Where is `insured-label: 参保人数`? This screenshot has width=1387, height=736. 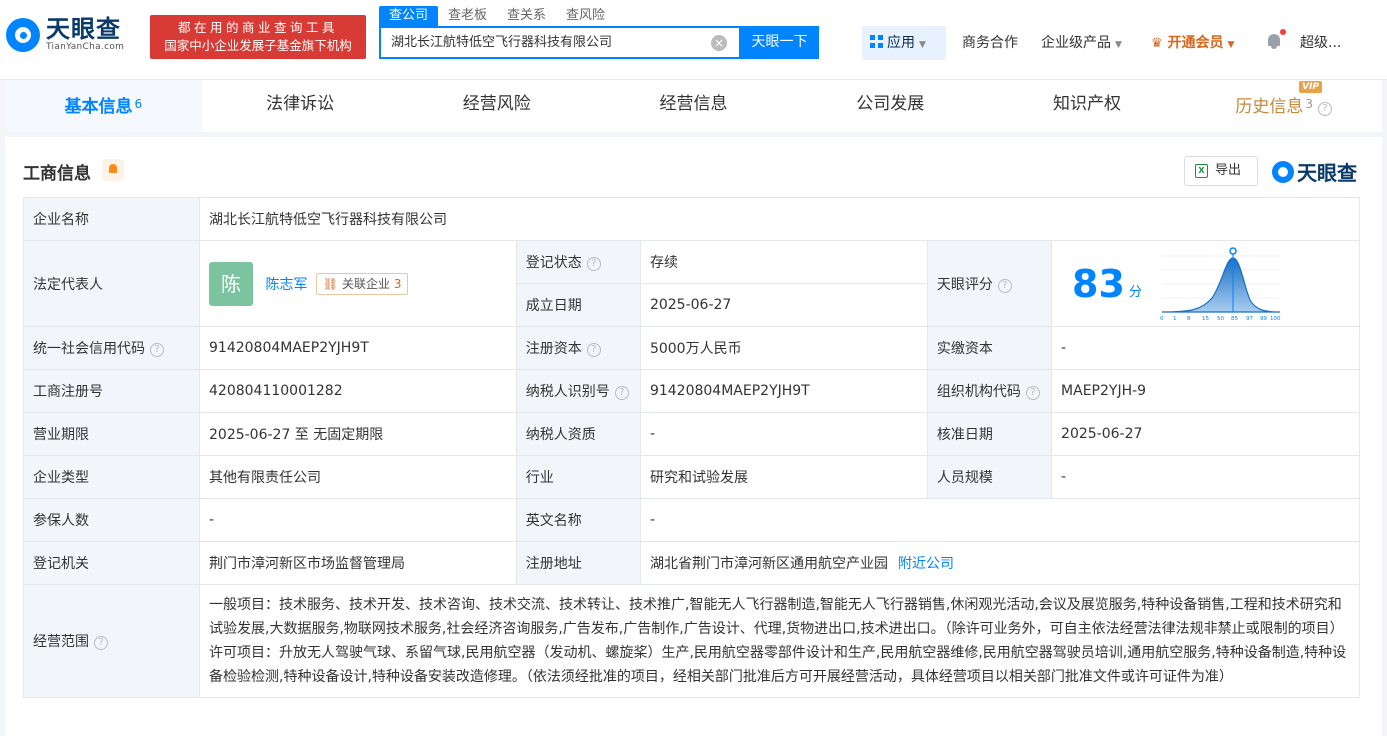
insured-label: 参保人数 is located at coordinates (111, 520).